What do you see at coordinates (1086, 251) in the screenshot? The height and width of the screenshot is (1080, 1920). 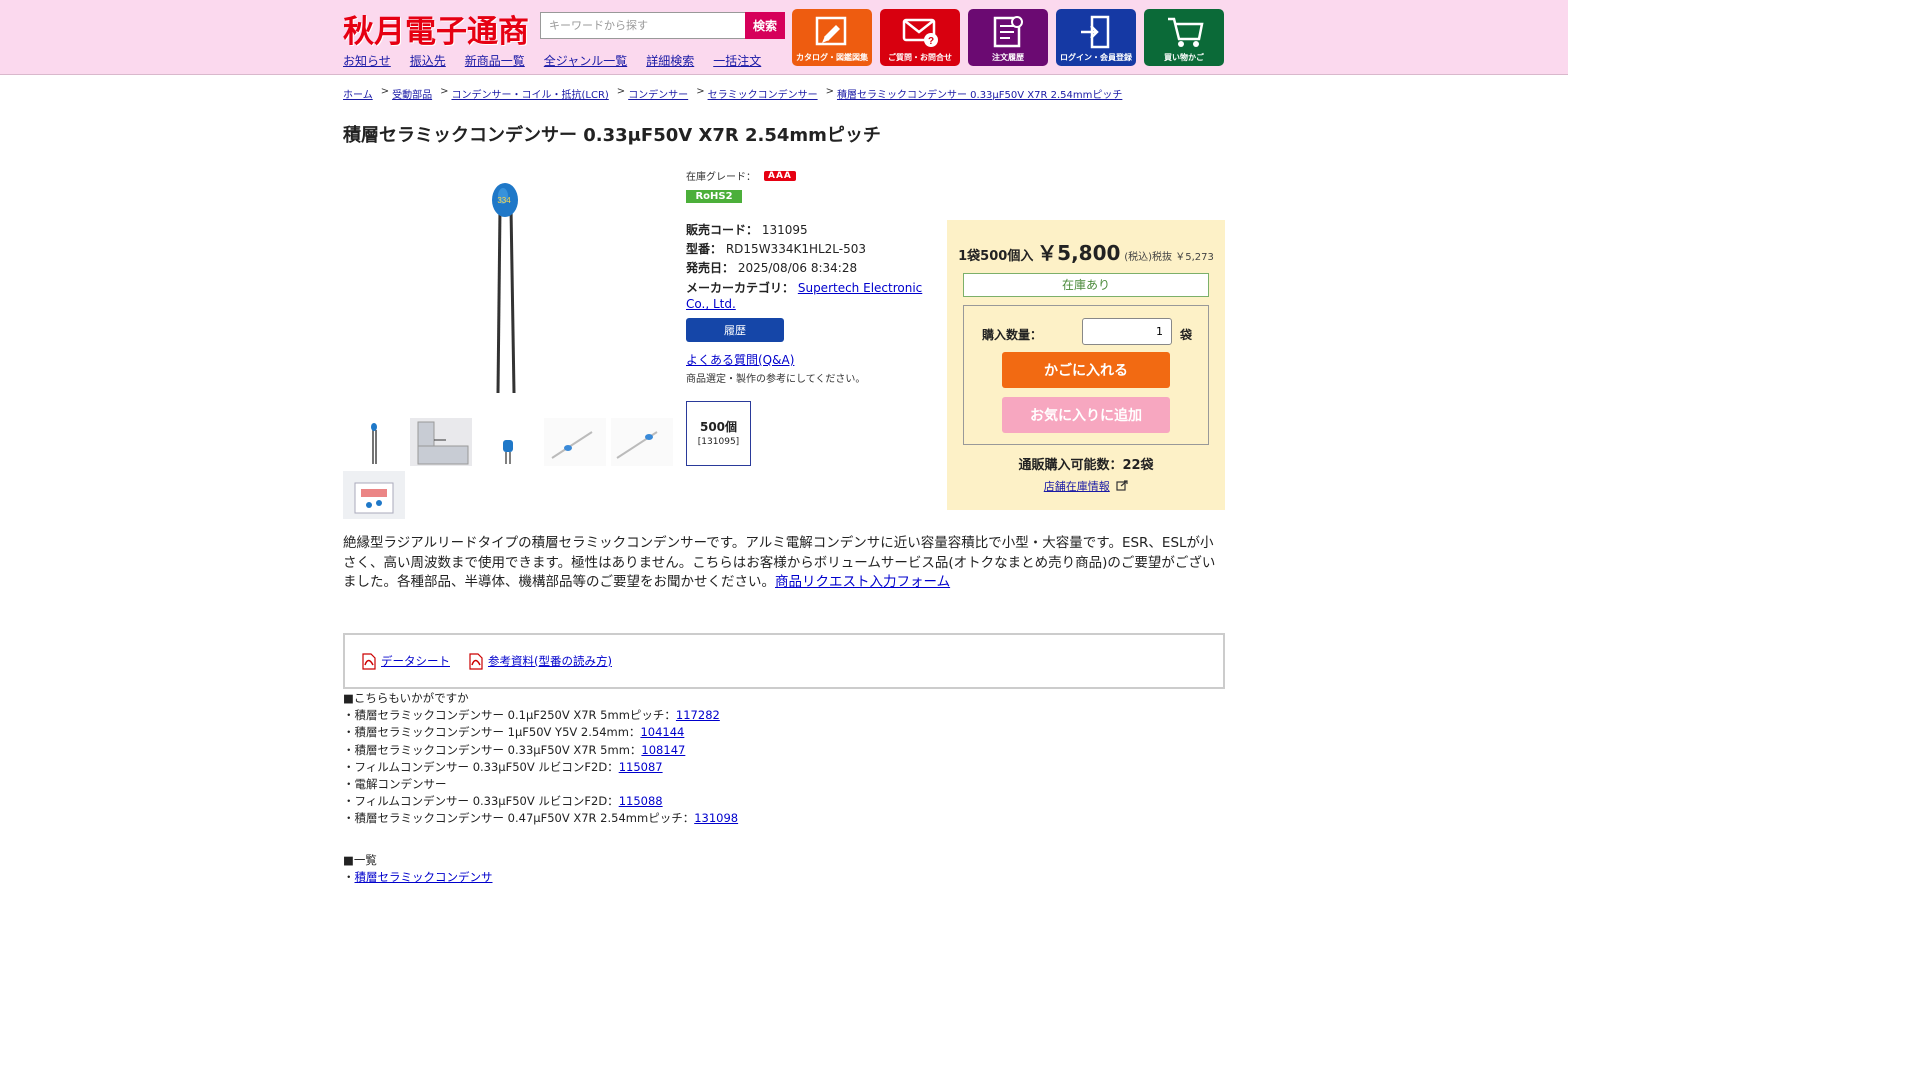 I see `price-row: 1袋500個入 ￥5,800 (税込)税抜 ￥5,273` at bounding box center [1086, 251].